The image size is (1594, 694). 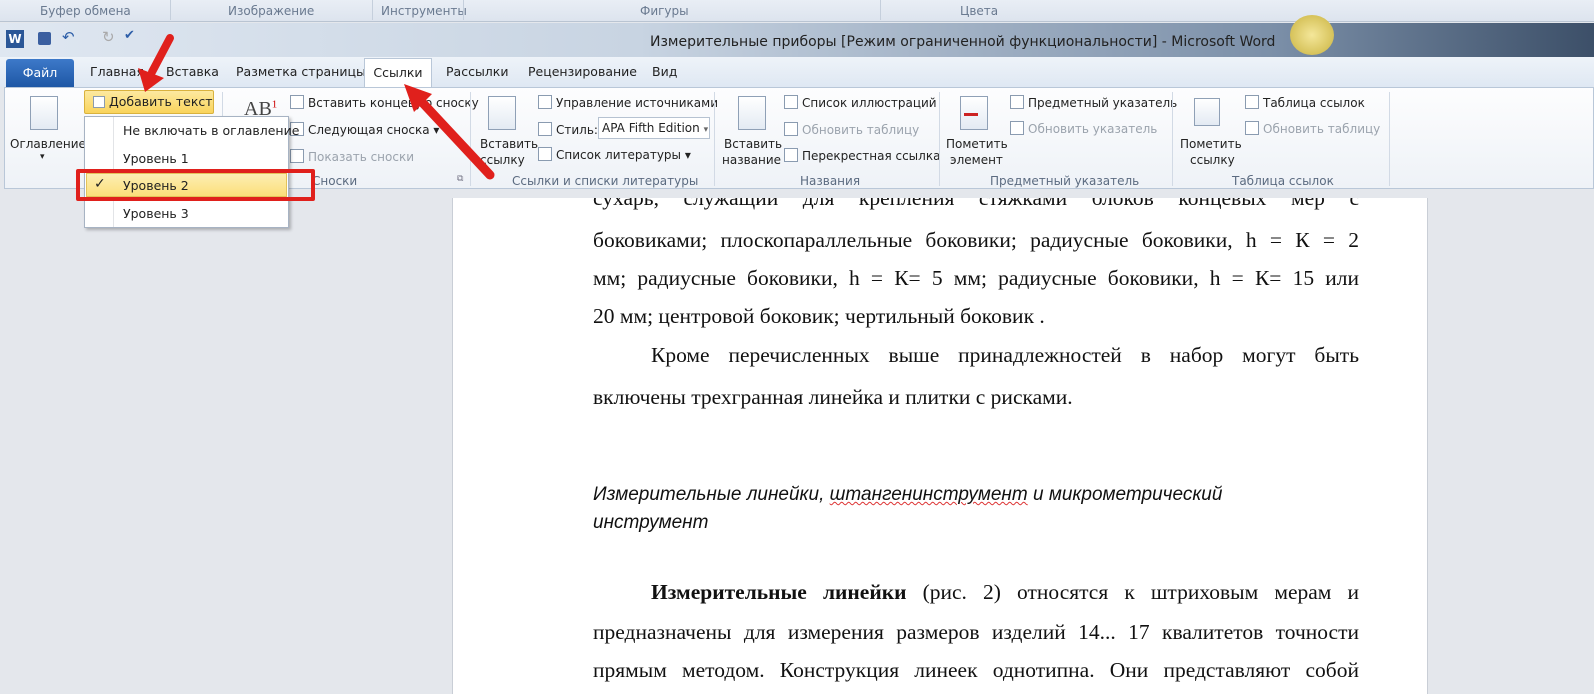 What do you see at coordinates (711, 494) in the screenshot?
I see `heading-text: Измерительные линейки,` at bounding box center [711, 494].